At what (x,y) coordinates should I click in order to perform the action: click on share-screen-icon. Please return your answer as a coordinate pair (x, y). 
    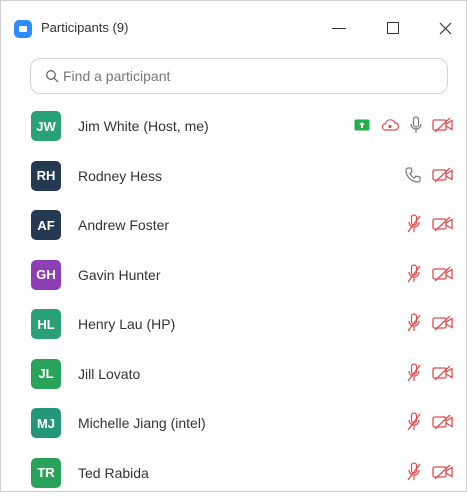
    Looking at the image, I should click on (362, 125).